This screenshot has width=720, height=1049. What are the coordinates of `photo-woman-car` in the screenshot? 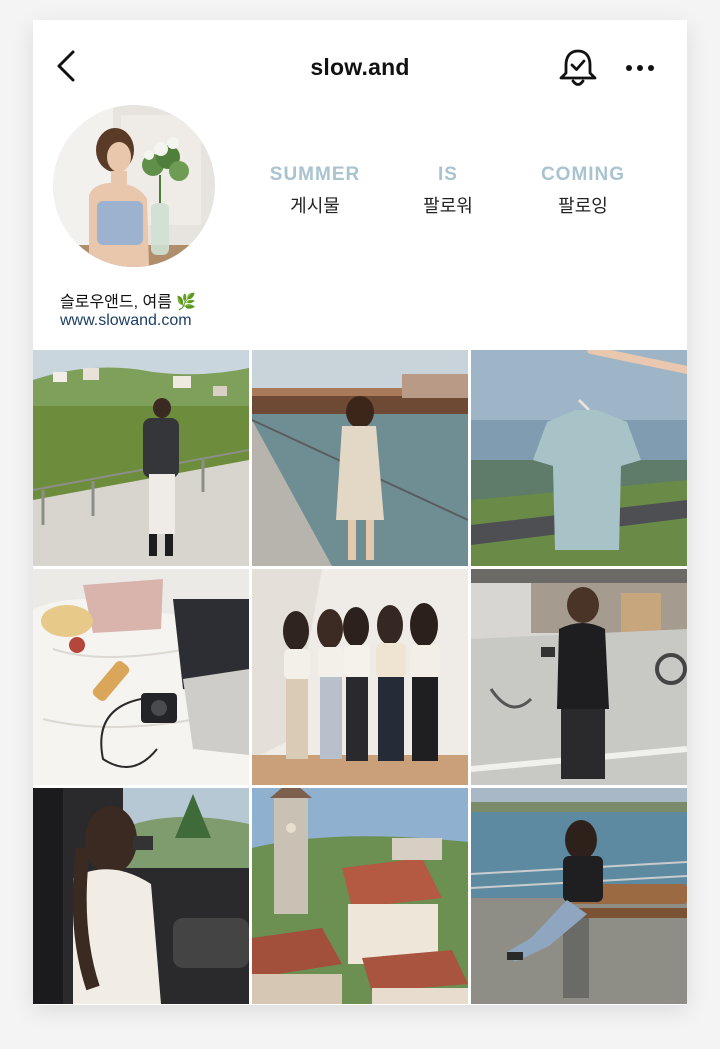 It's located at (141, 896).